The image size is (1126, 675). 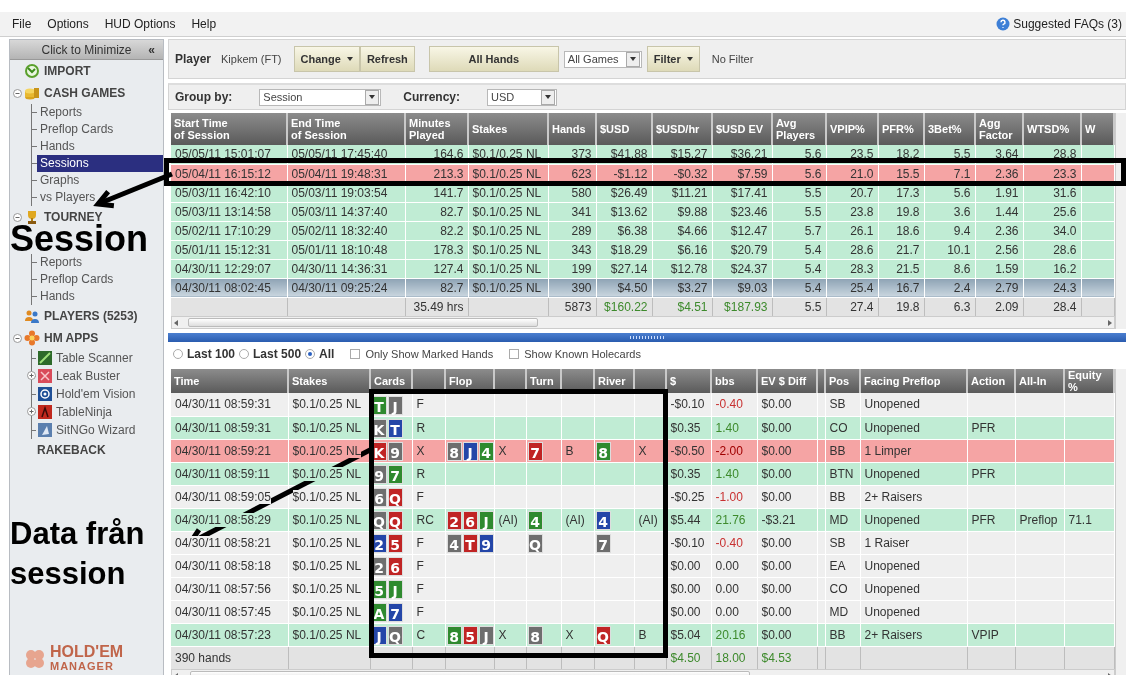 I want to click on column-header: $, so click(x=688, y=381).